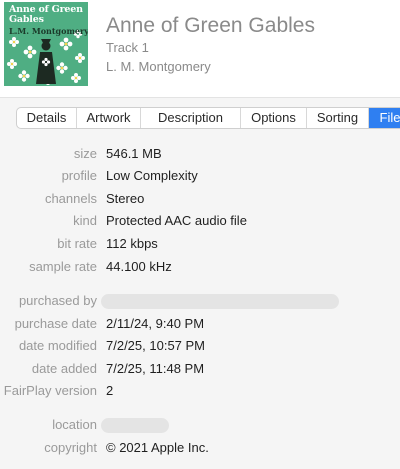 The height and width of the screenshot is (469, 400). I want to click on track-number: Track 1, so click(127, 47).